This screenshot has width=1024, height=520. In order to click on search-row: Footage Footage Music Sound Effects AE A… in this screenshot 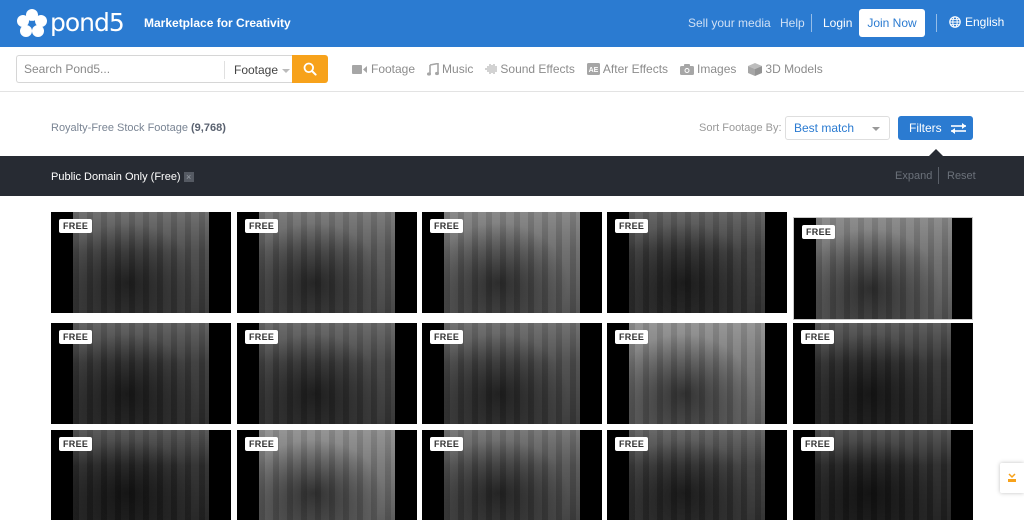, I will do `click(512, 69)`.